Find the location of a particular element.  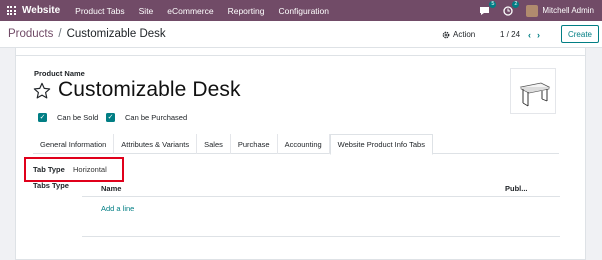

tab-type-field: Horizontal is located at coordinates (90, 169).